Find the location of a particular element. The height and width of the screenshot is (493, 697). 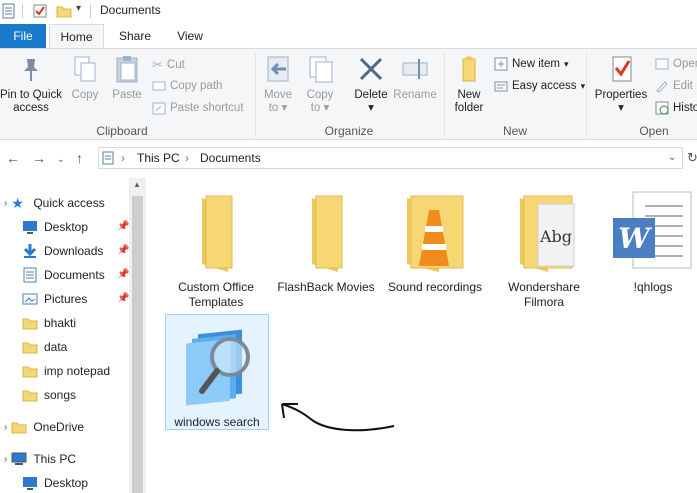

nav-item-documents: Documents is located at coordinates (63, 275).